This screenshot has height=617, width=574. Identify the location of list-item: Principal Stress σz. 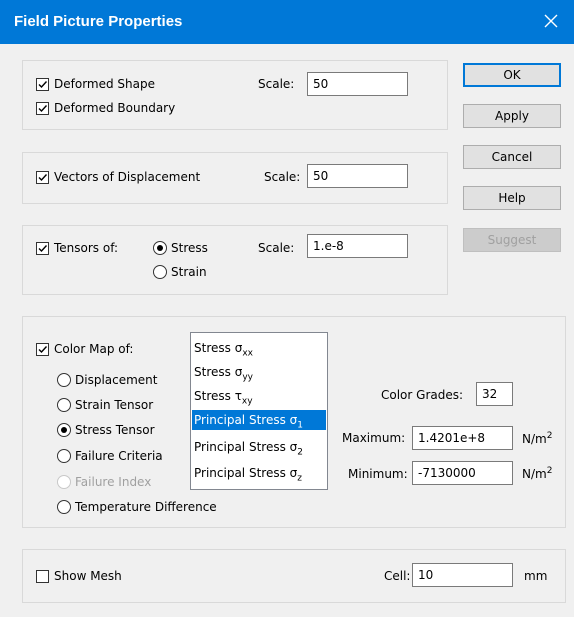
(259, 473).